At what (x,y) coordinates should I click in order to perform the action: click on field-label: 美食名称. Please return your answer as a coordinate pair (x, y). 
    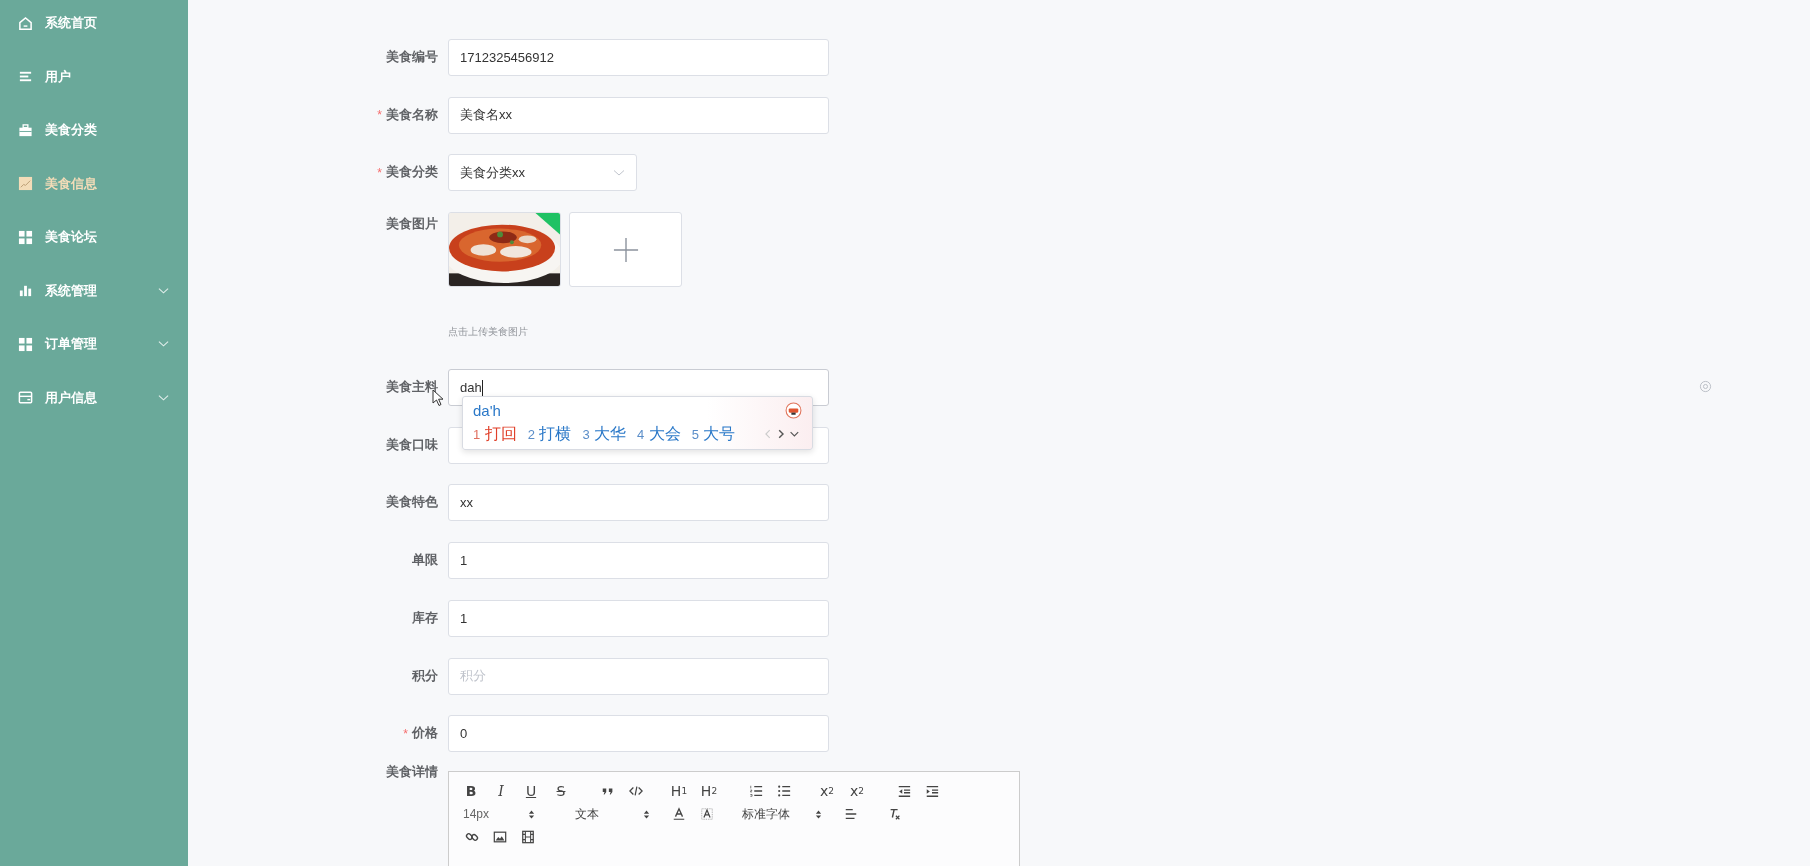
    Looking at the image, I should click on (412, 115).